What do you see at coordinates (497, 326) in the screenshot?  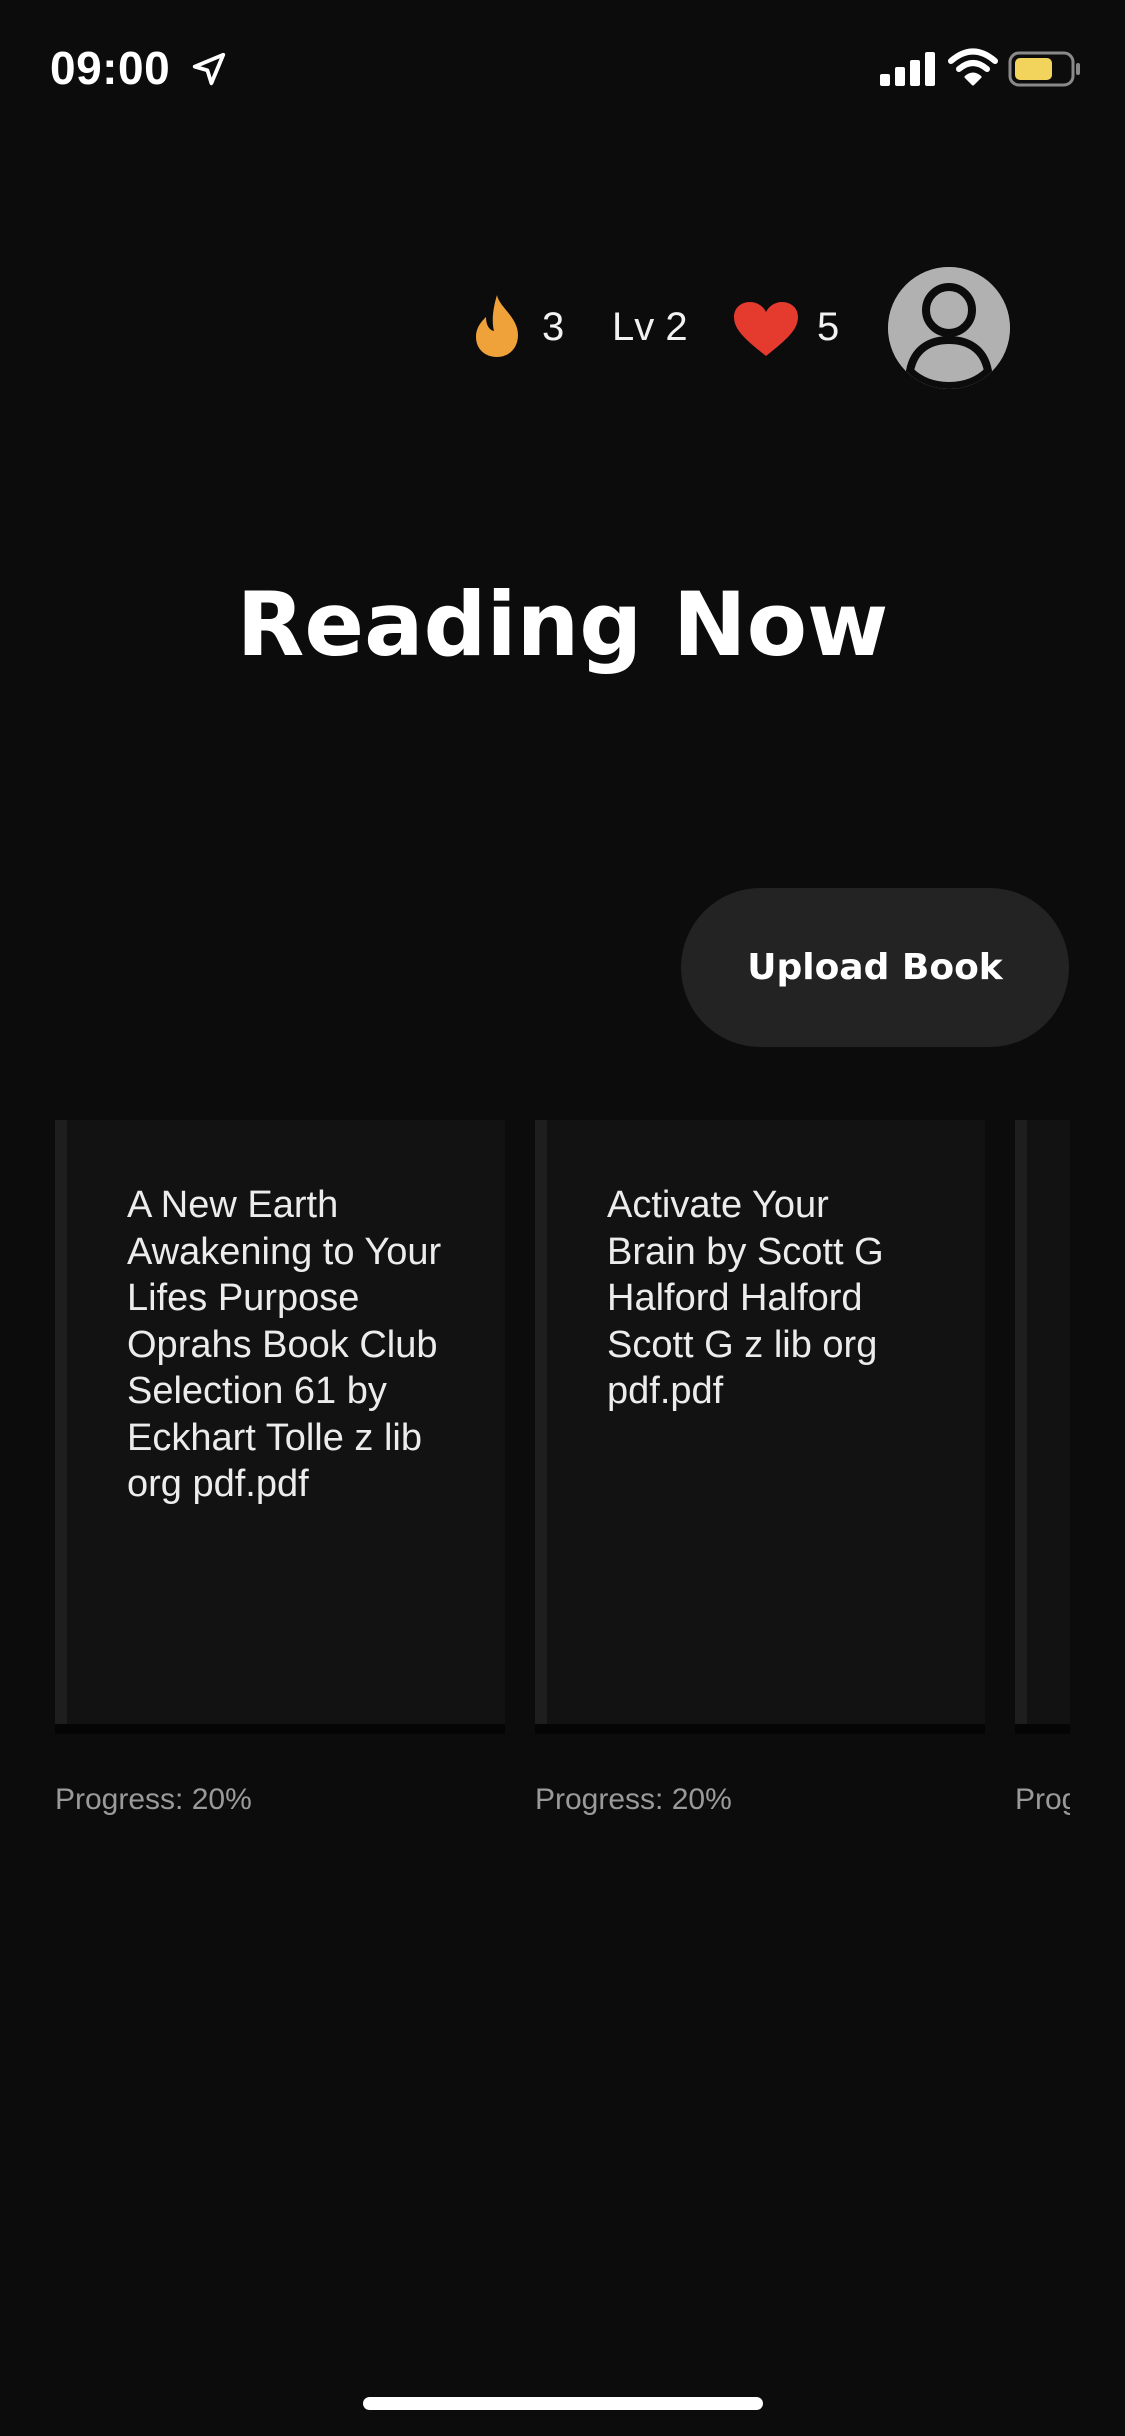 I see `flame-icon` at bounding box center [497, 326].